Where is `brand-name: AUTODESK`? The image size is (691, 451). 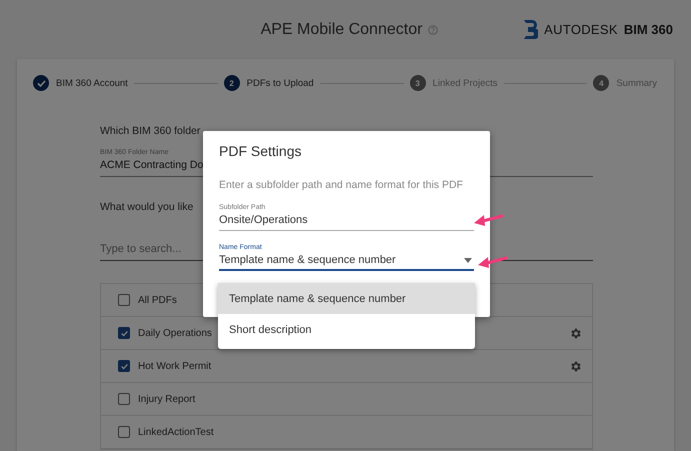
brand-name: AUTODESK is located at coordinates (581, 29).